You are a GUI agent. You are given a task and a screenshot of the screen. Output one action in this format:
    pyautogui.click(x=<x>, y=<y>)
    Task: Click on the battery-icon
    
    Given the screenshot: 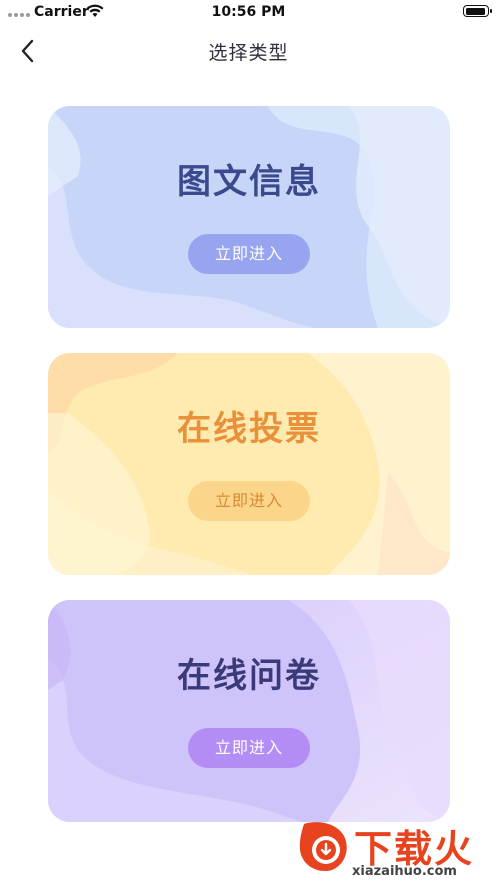 What is the action you would take?
    pyautogui.click(x=477, y=11)
    